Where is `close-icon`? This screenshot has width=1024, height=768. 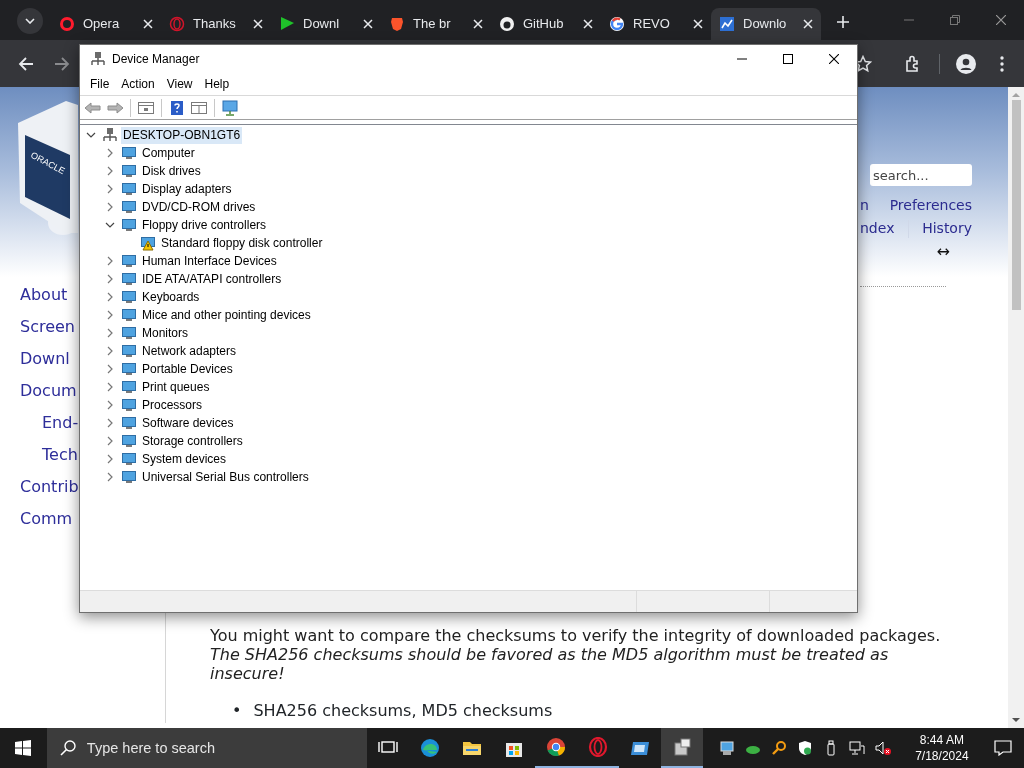
close-icon is located at coordinates (834, 59).